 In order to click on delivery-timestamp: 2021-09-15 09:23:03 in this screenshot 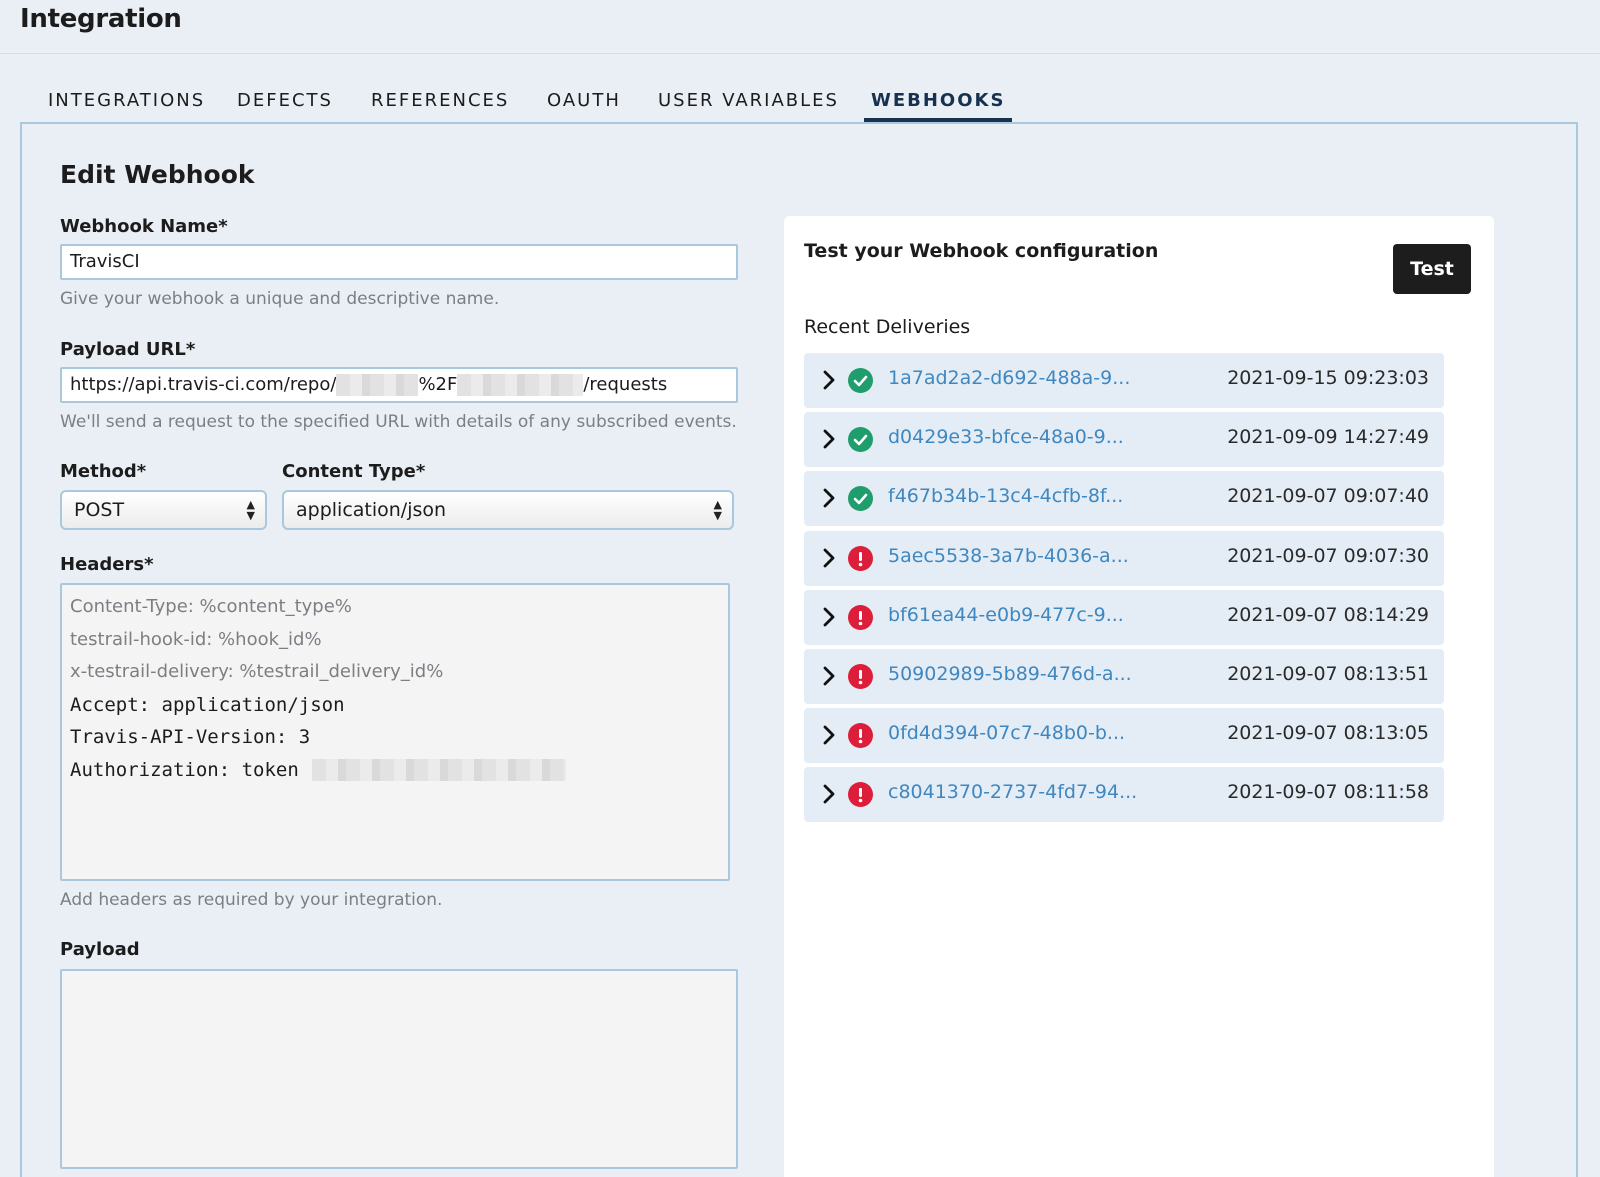, I will do `click(1328, 378)`.